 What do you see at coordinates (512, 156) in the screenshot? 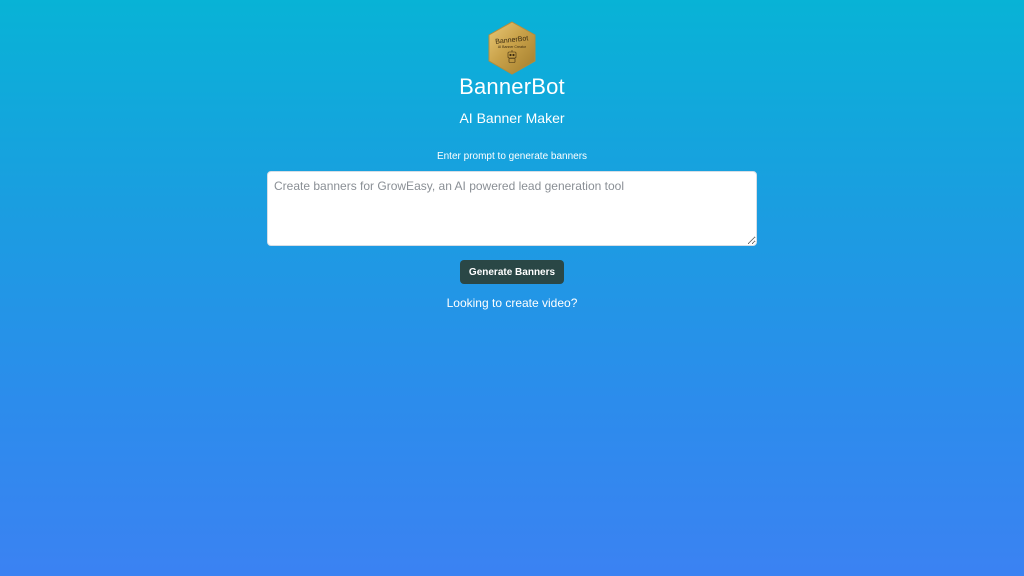
I see `prompt-label: Enter prompt to generate banners` at bounding box center [512, 156].